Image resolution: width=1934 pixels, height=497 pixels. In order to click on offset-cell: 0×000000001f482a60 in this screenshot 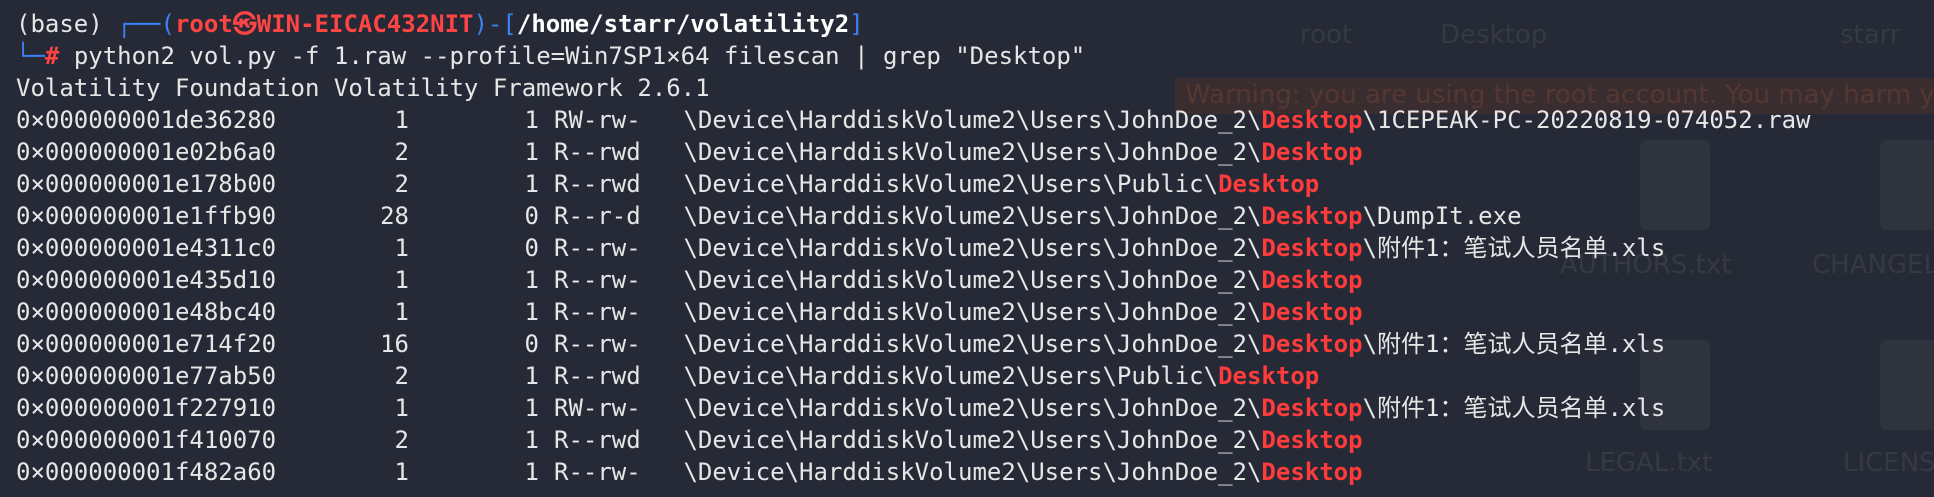, I will do `click(146, 472)`.